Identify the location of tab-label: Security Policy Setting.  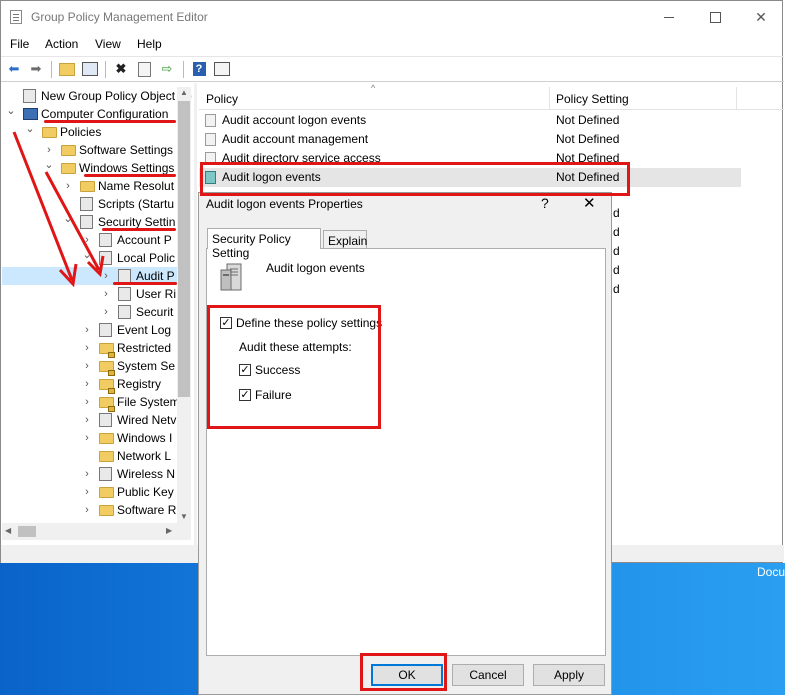
(251, 246).